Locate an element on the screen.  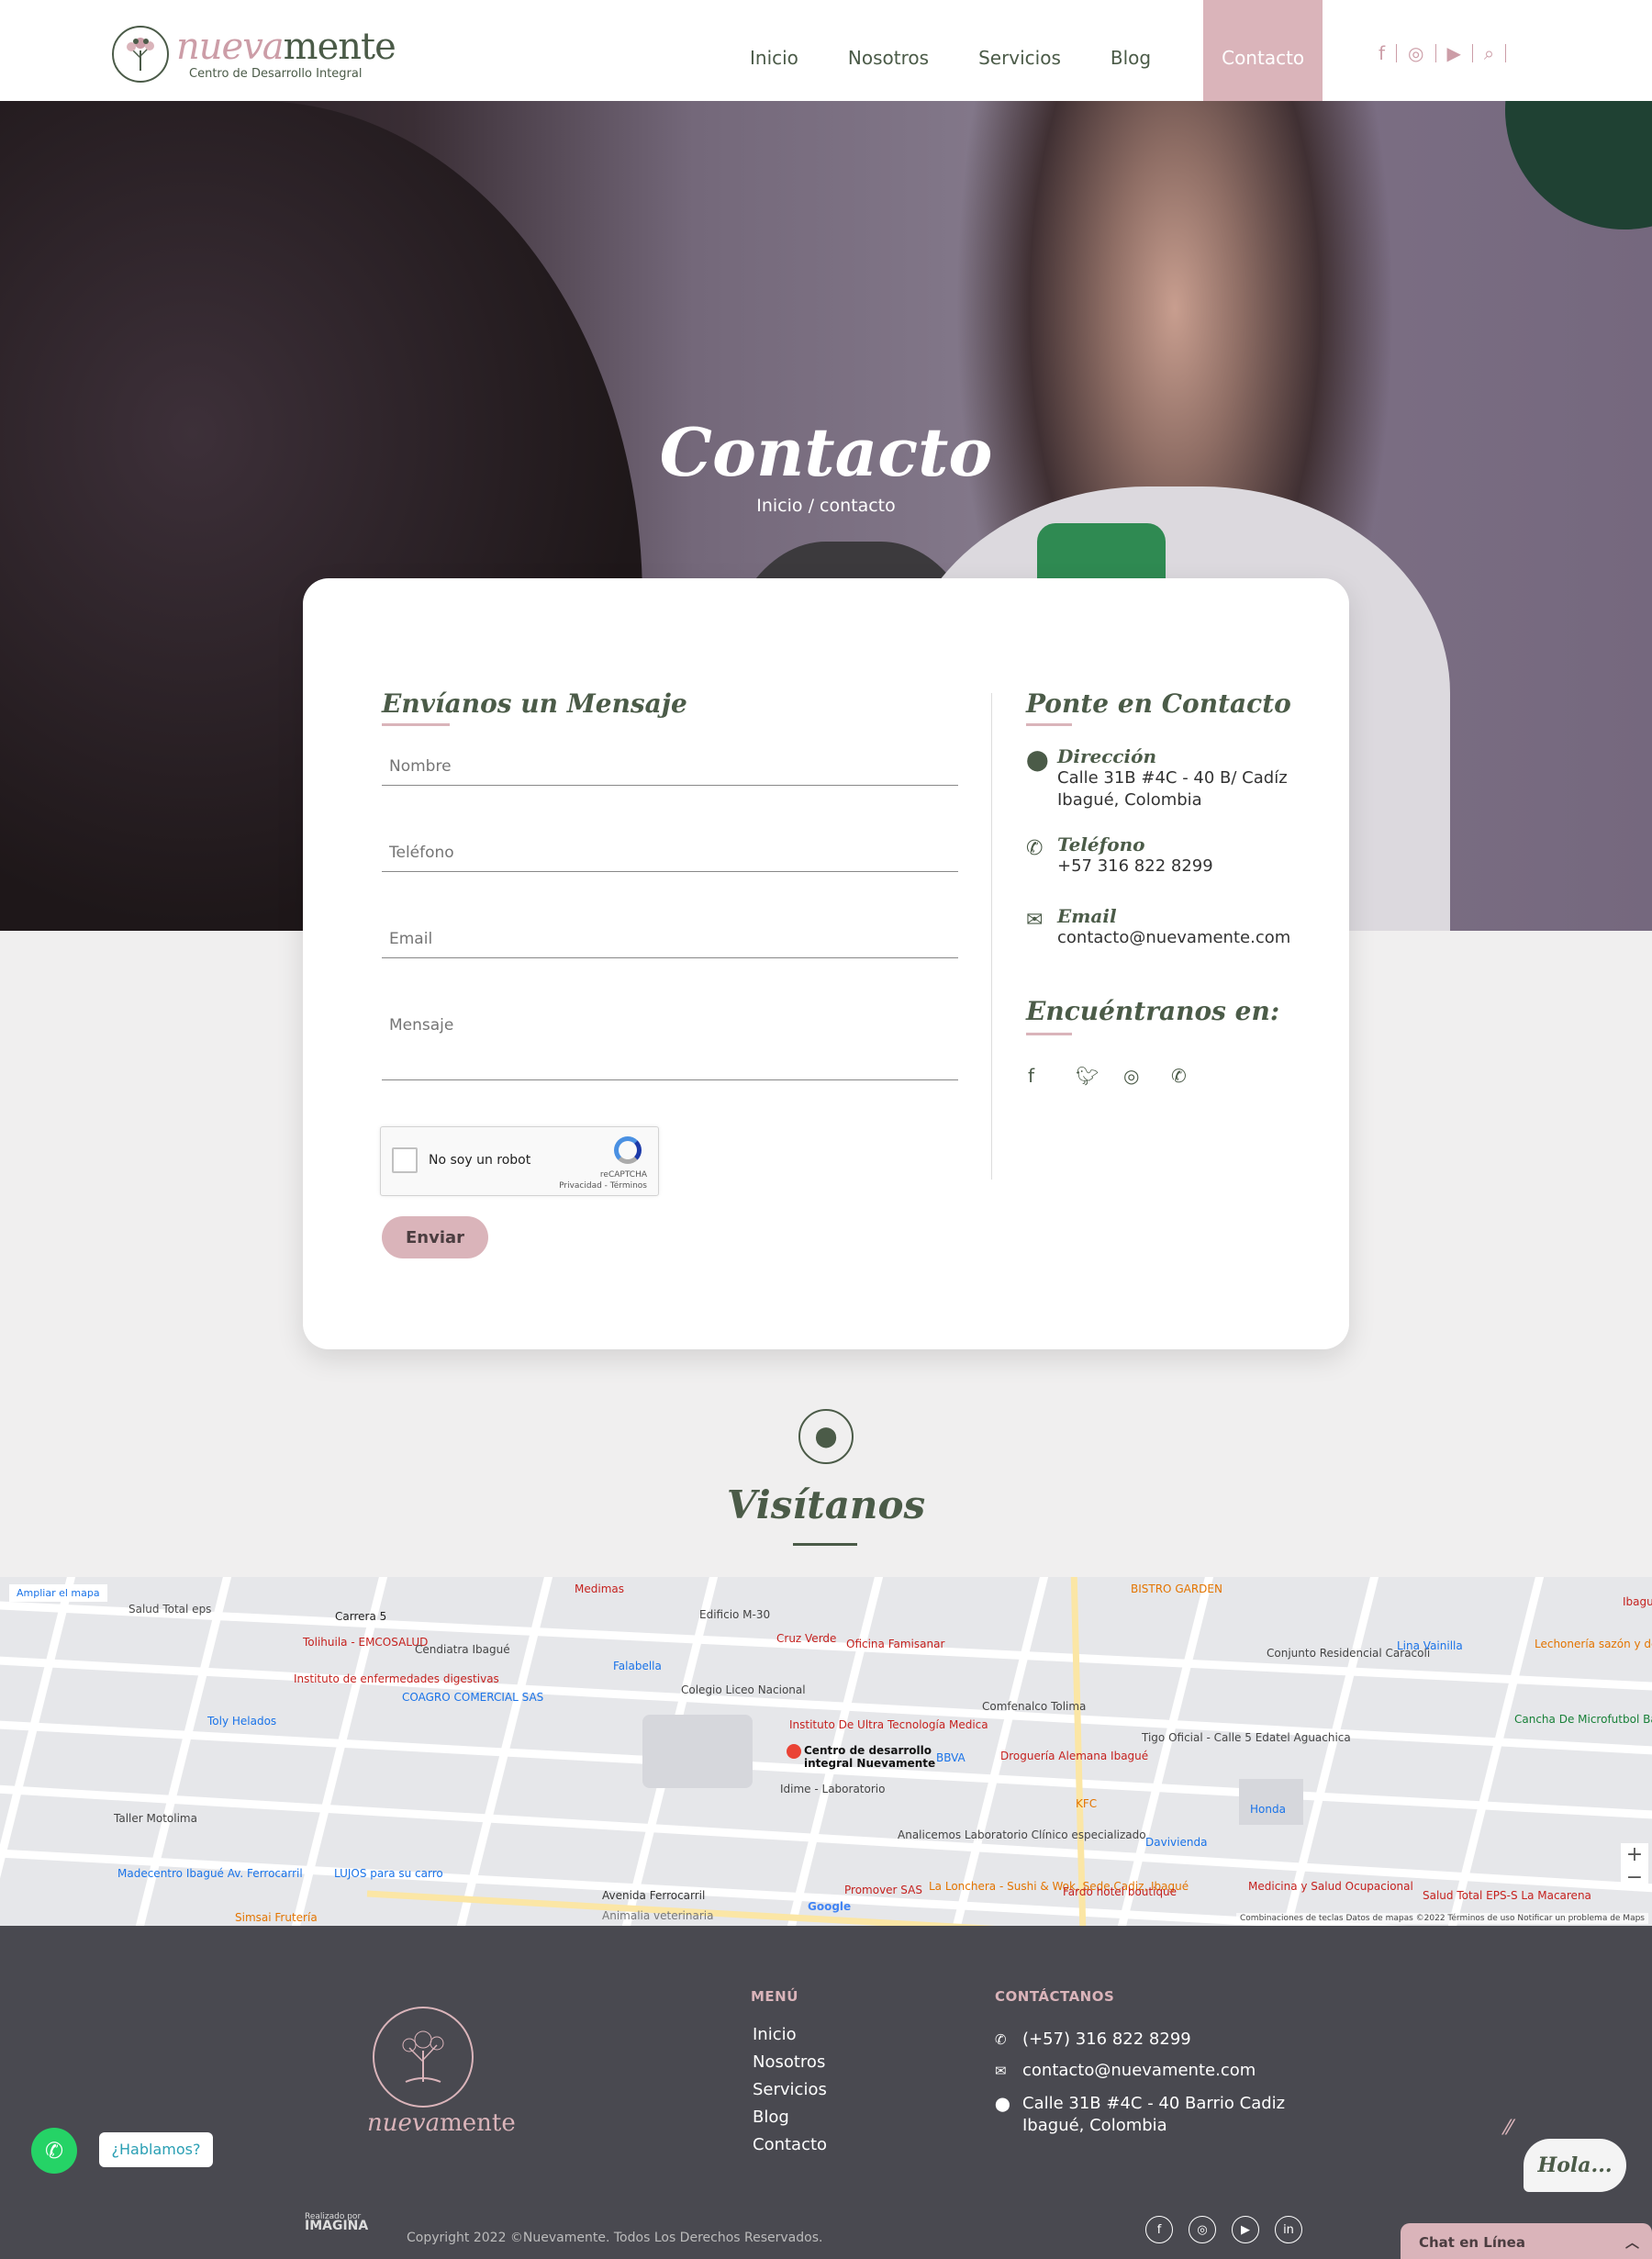
map-label: Idime - Laboratorio is located at coordinates (833, 1789).